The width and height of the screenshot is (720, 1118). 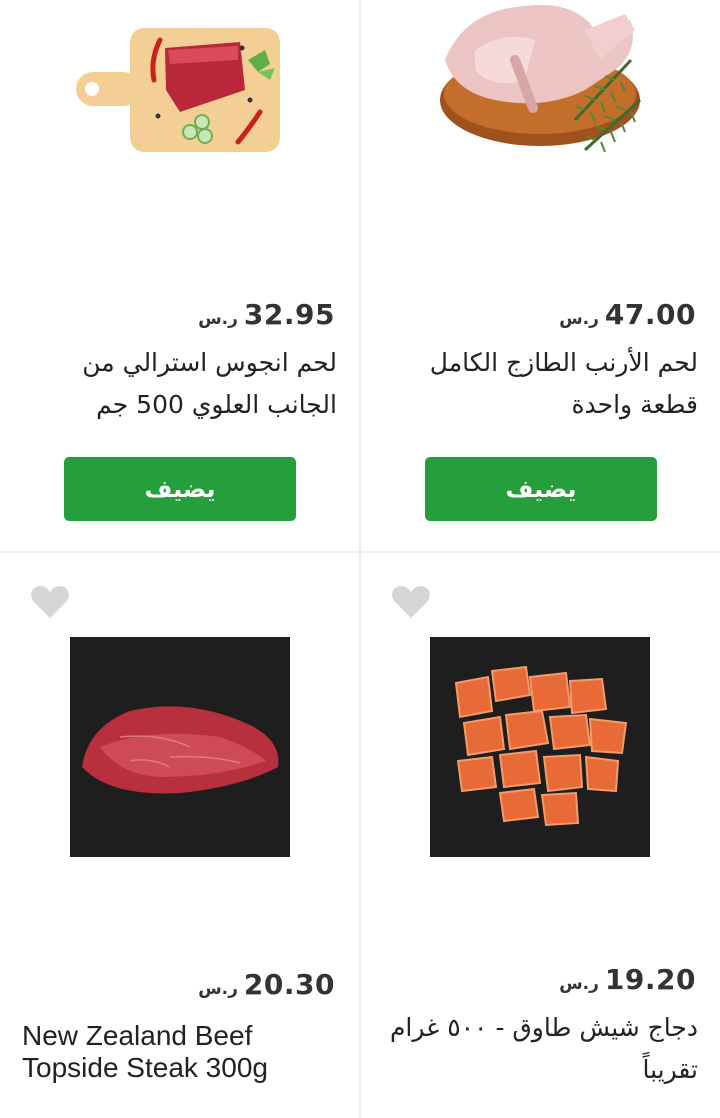 I want to click on product-name: New Zealand Beef Topside Steak 300g, so click(x=179, y=1052).